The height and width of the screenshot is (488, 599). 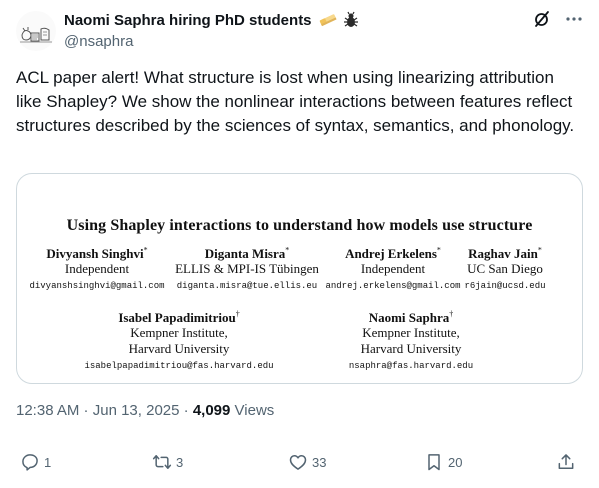 I want to click on repost-button: 3, so click(x=167, y=462).